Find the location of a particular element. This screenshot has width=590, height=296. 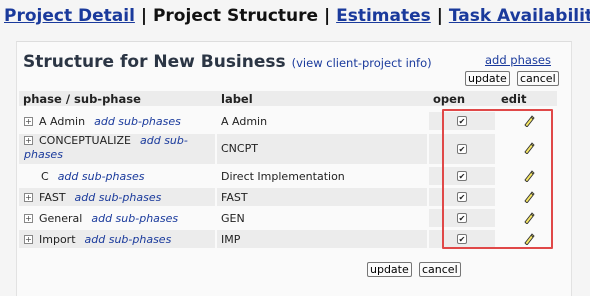

nav-task-availability: Task Availability is located at coordinates (519, 16).